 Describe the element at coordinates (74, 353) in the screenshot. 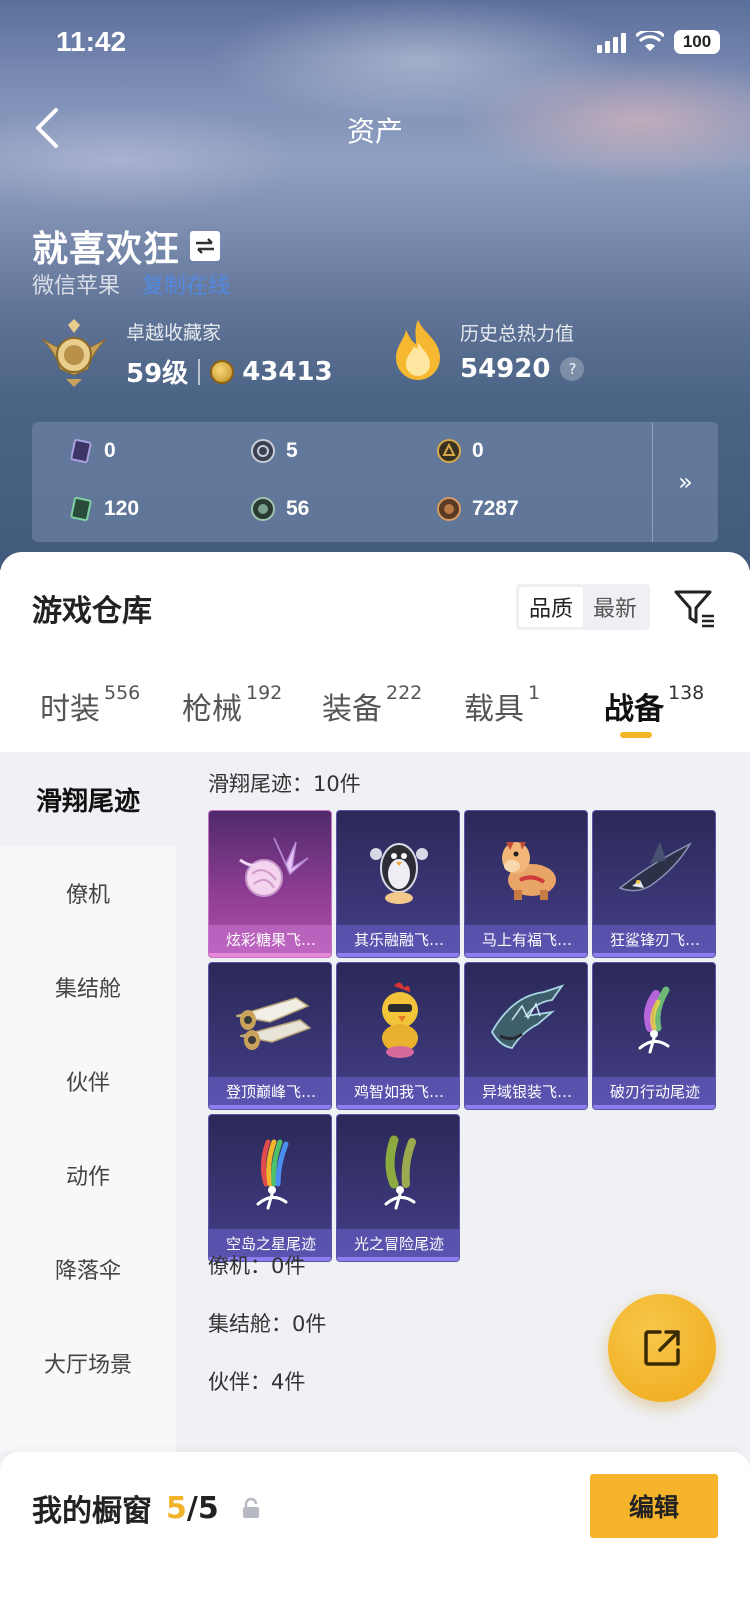

I see `collector-medal-icon` at that location.